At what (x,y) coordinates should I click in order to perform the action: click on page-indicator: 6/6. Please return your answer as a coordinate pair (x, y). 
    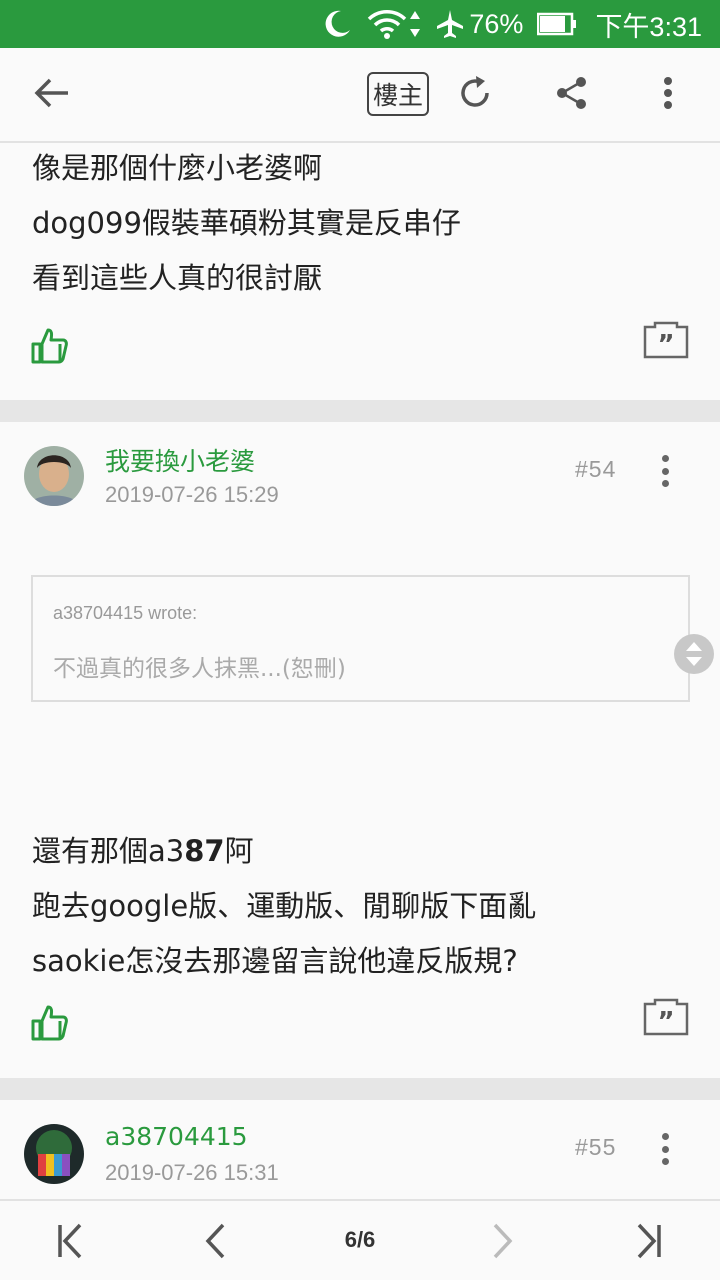
    Looking at the image, I should click on (360, 1239).